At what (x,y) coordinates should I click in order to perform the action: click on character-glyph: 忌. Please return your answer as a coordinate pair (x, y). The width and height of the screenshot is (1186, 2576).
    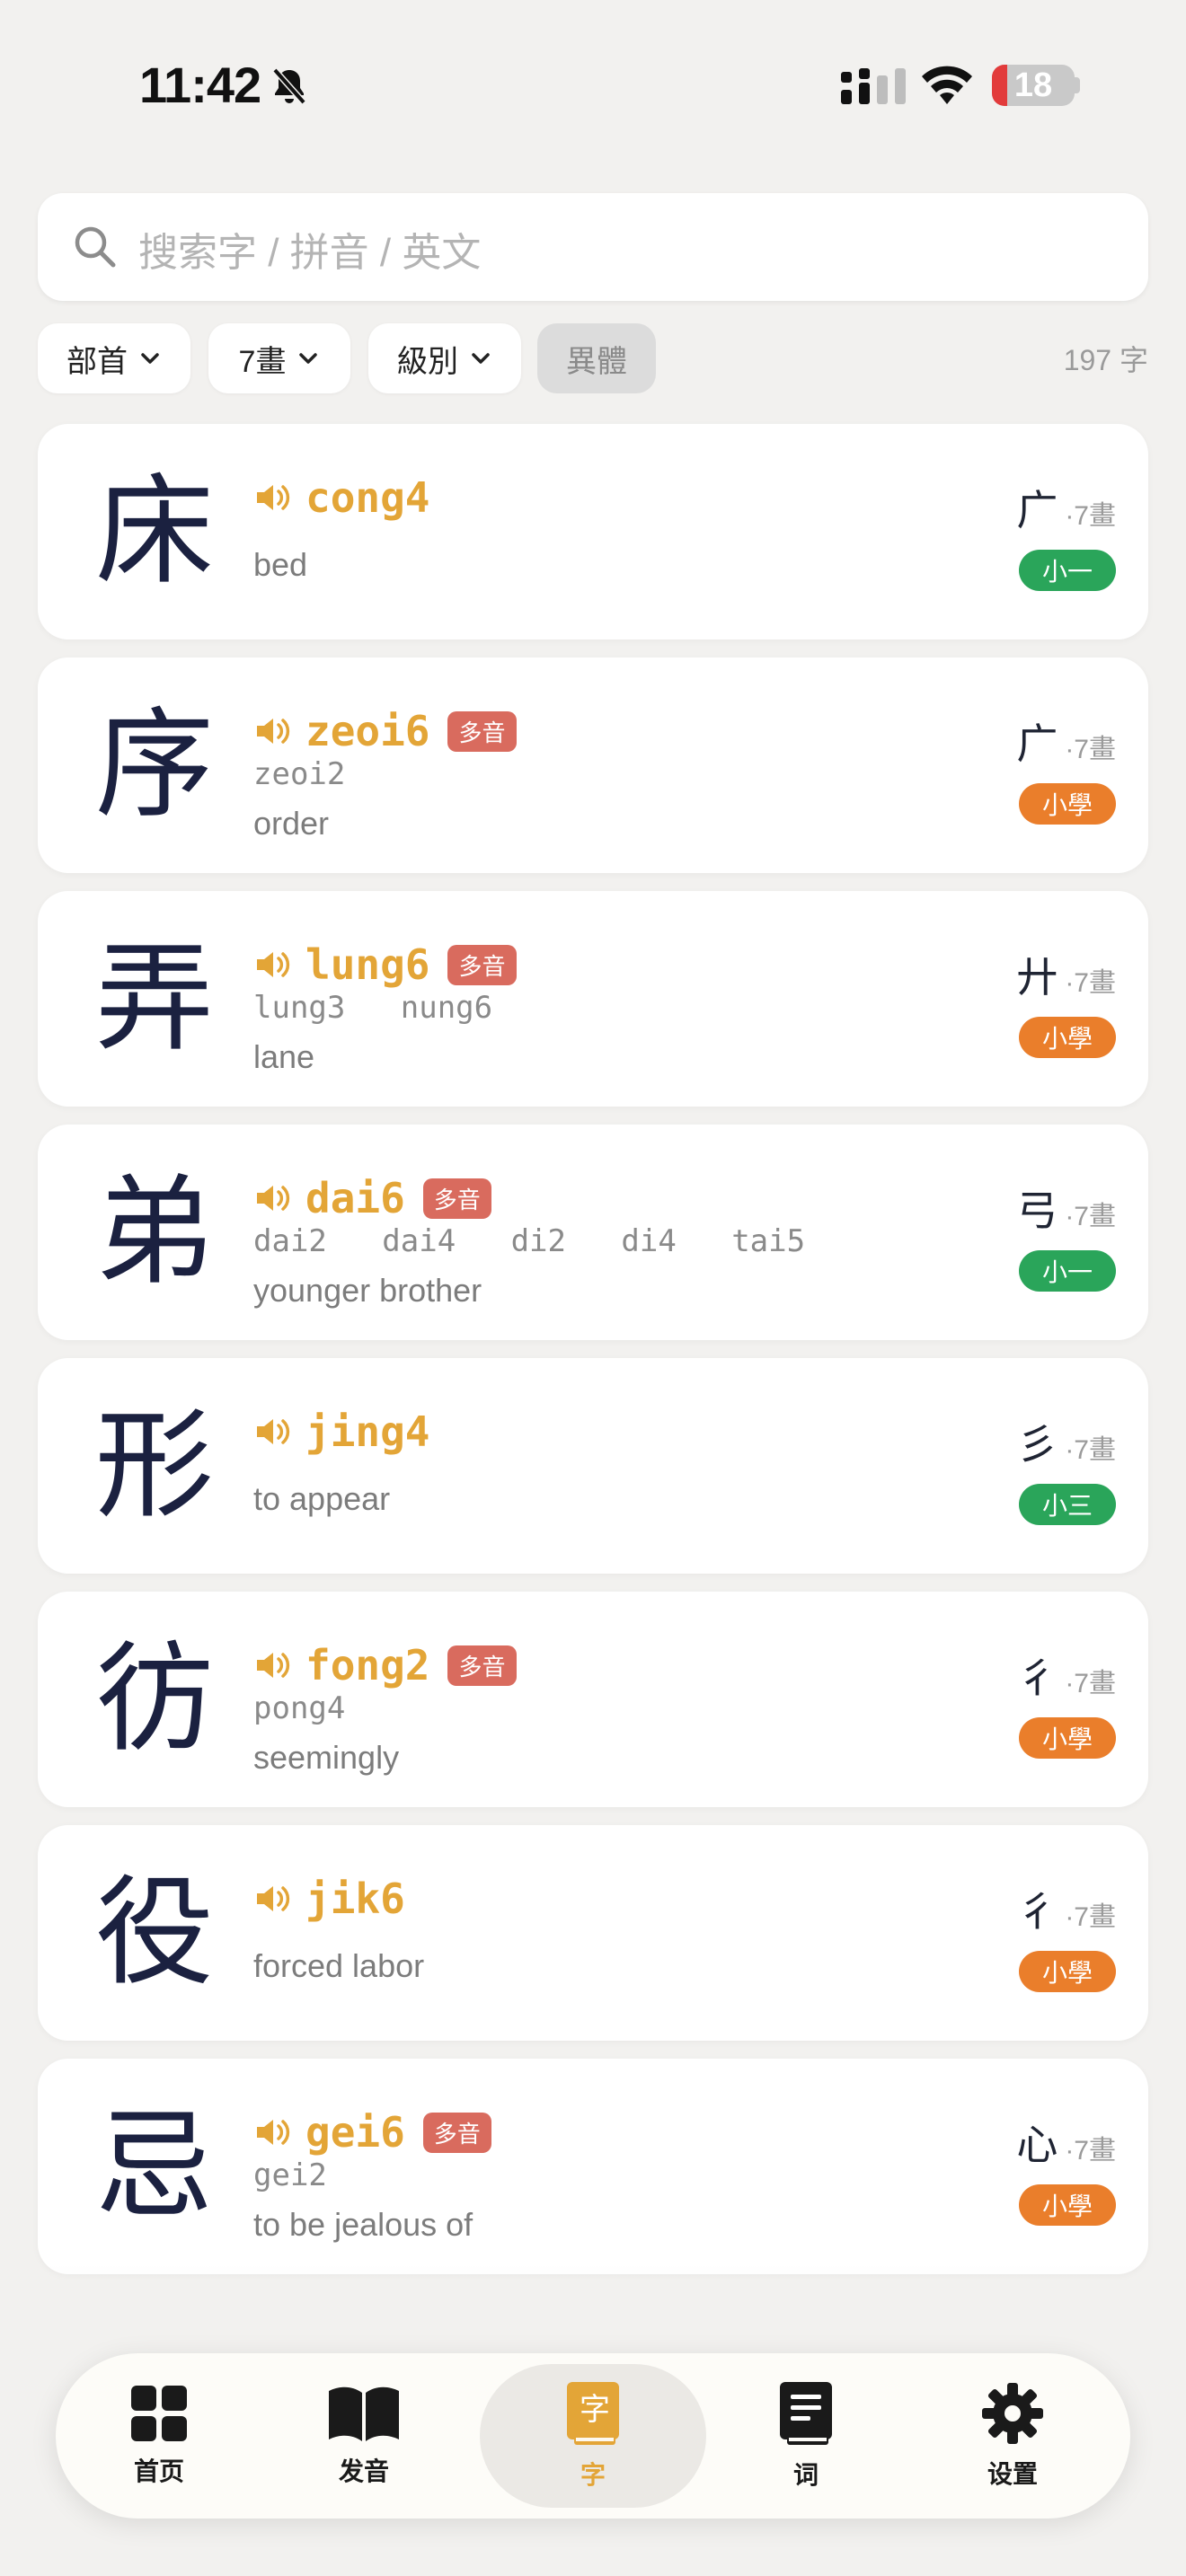
    Looking at the image, I should click on (154, 2166).